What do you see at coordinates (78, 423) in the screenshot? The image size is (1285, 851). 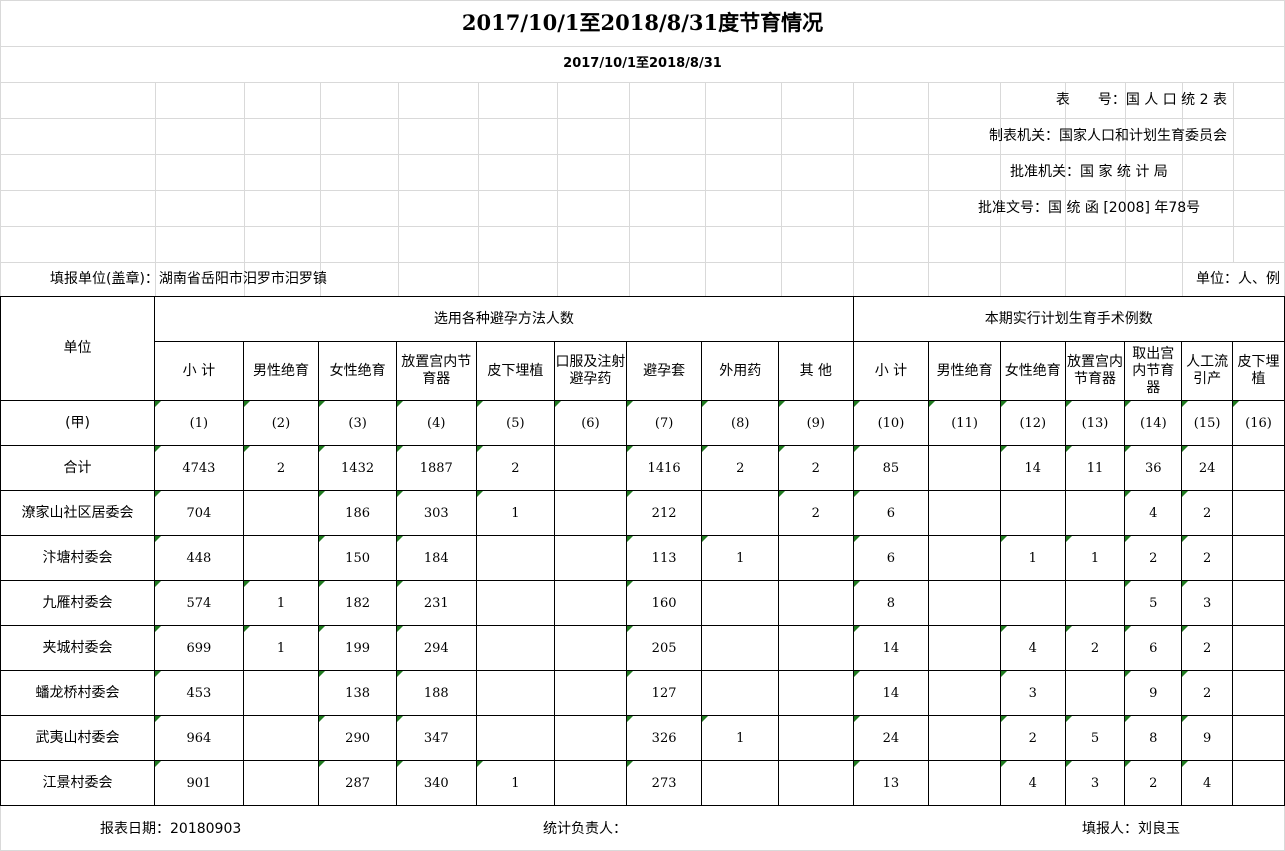 I see `col-code-0: (甲)` at bounding box center [78, 423].